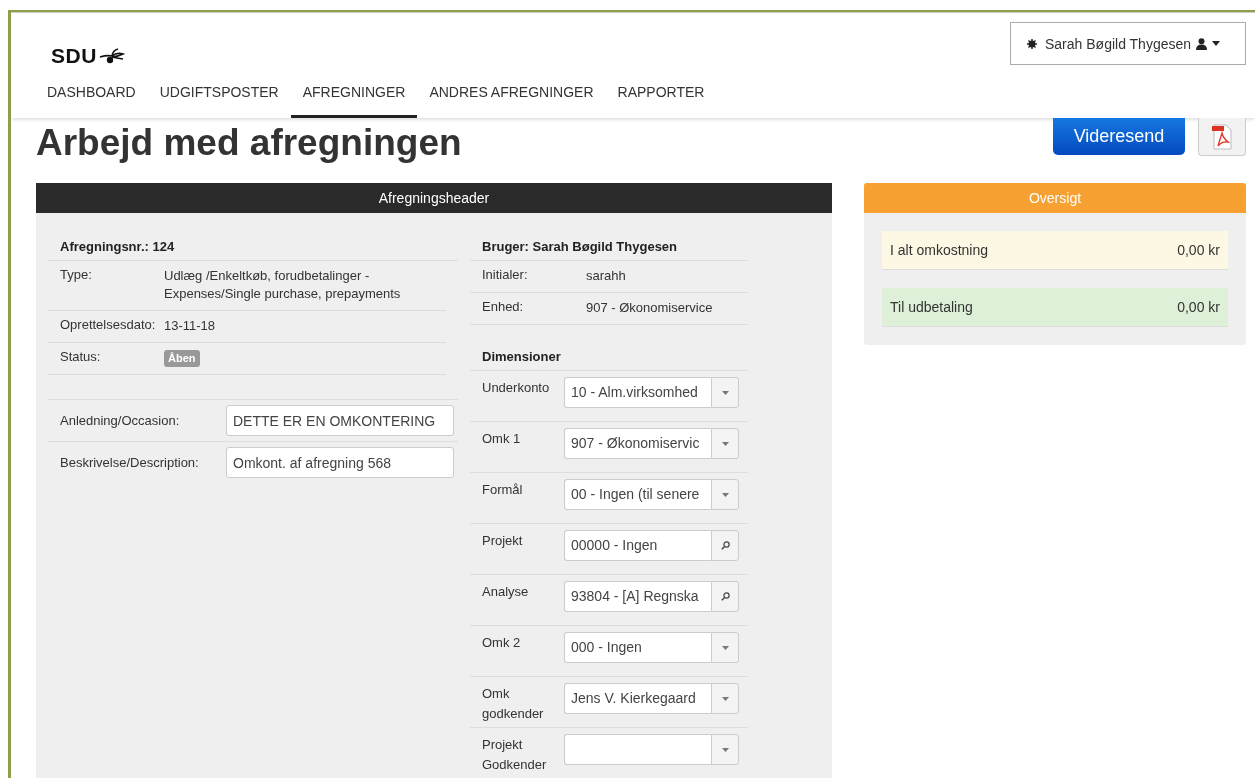 Image resolution: width=1255 pixels, height=778 pixels. What do you see at coordinates (1119, 136) in the screenshot?
I see `forward-button: Videresend` at bounding box center [1119, 136].